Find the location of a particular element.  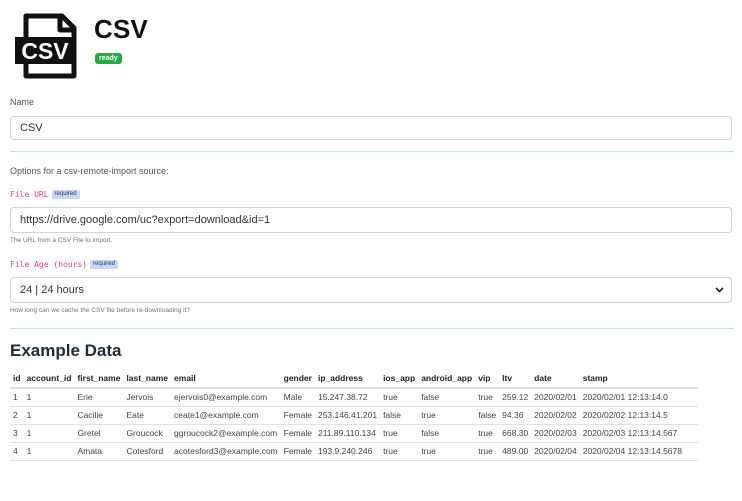

table-cell: 2020/02/01 12:13:14.0 is located at coordinates (638, 397).